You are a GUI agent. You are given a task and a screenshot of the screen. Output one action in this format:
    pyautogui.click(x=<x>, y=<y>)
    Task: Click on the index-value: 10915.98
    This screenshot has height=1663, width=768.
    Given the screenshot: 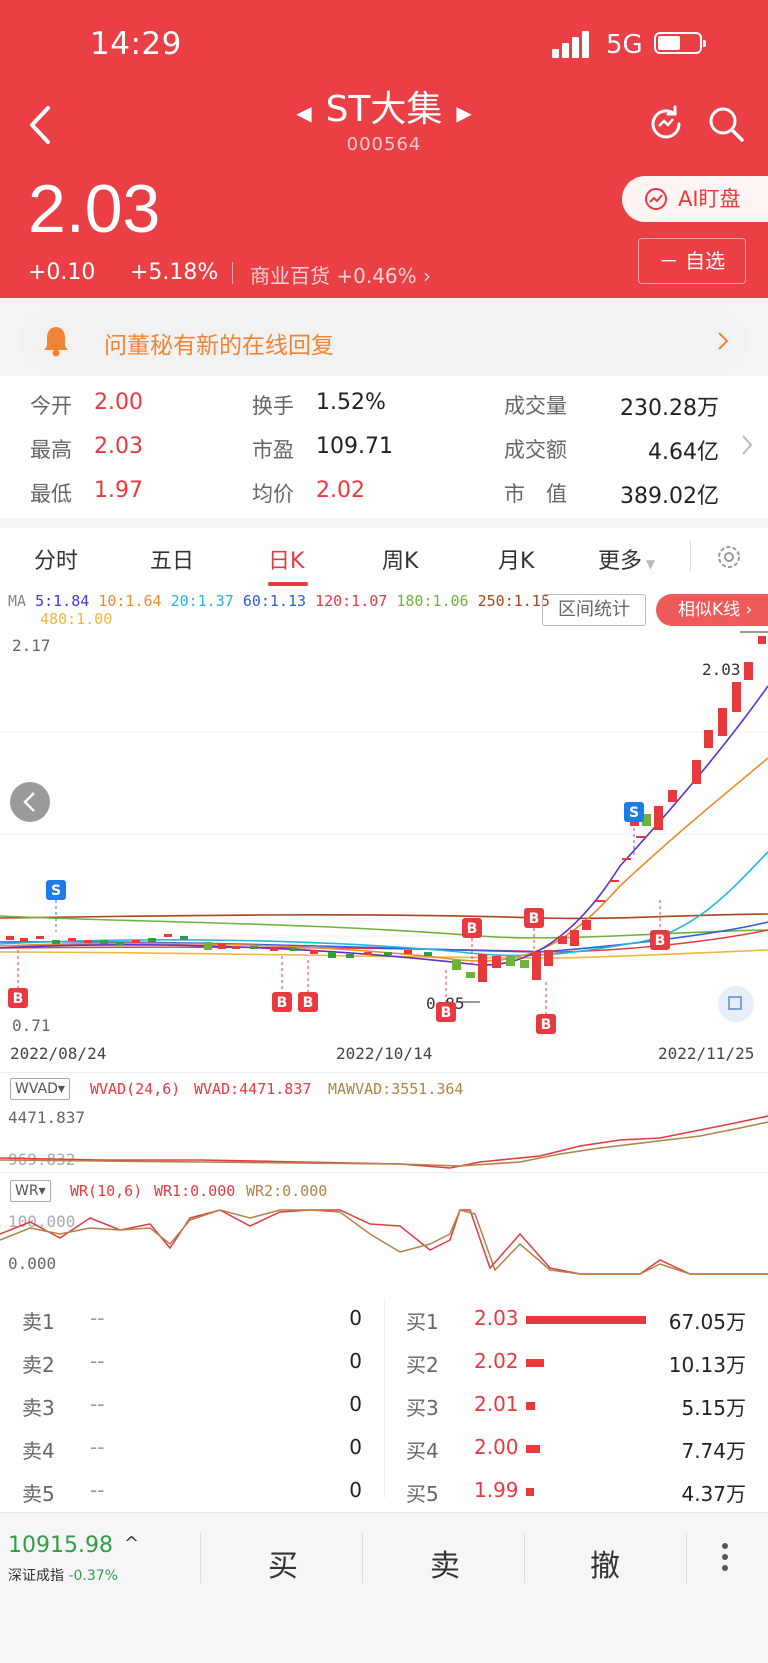 What is the action you would take?
    pyautogui.click(x=60, y=1545)
    